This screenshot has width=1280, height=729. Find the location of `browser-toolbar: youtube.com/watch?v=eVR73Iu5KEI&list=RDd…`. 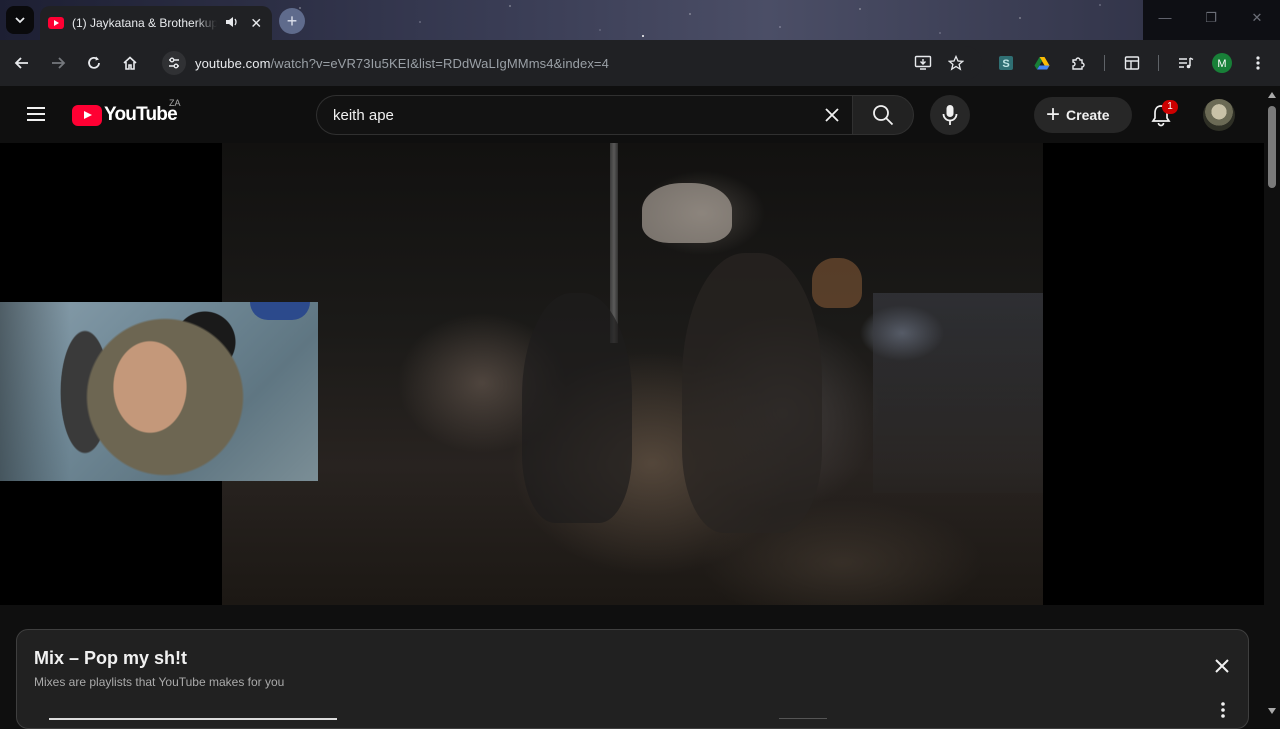

browser-toolbar: youtube.com/watch?v=eVR73Iu5KEI&list=RDd… is located at coordinates (640, 63).